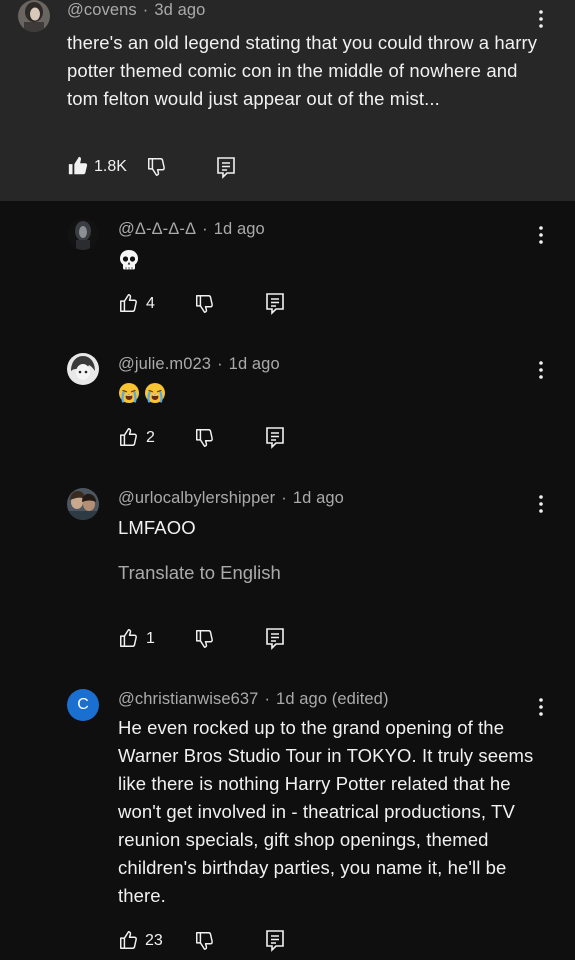 The height and width of the screenshot is (960, 575). I want to click on comment-actions: 1.8K, so click(167, 170).